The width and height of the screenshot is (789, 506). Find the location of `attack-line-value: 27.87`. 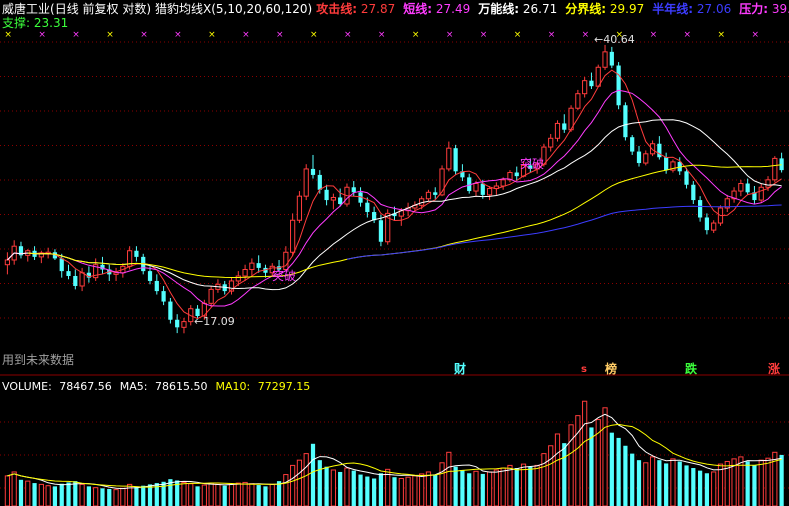

attack-line-value: 27.87 is located at coordinates (378, 9).